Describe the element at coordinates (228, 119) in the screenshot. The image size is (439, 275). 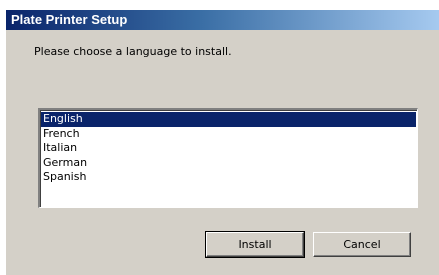
I see `list-item-english: English` at that location.